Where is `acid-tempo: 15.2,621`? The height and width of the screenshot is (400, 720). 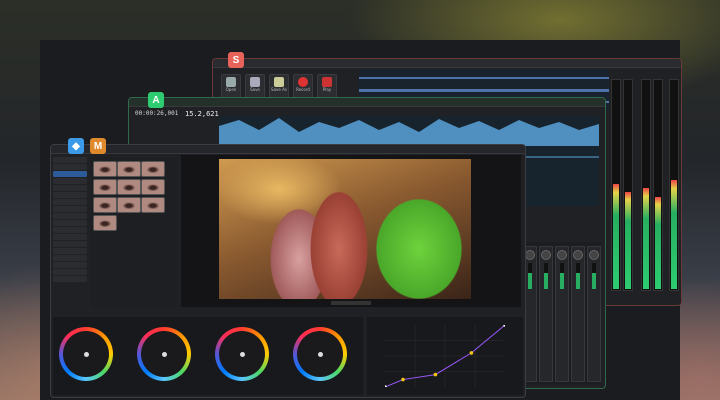 acid-tempo: 15.2,621 is located at coordinates (202, 114).